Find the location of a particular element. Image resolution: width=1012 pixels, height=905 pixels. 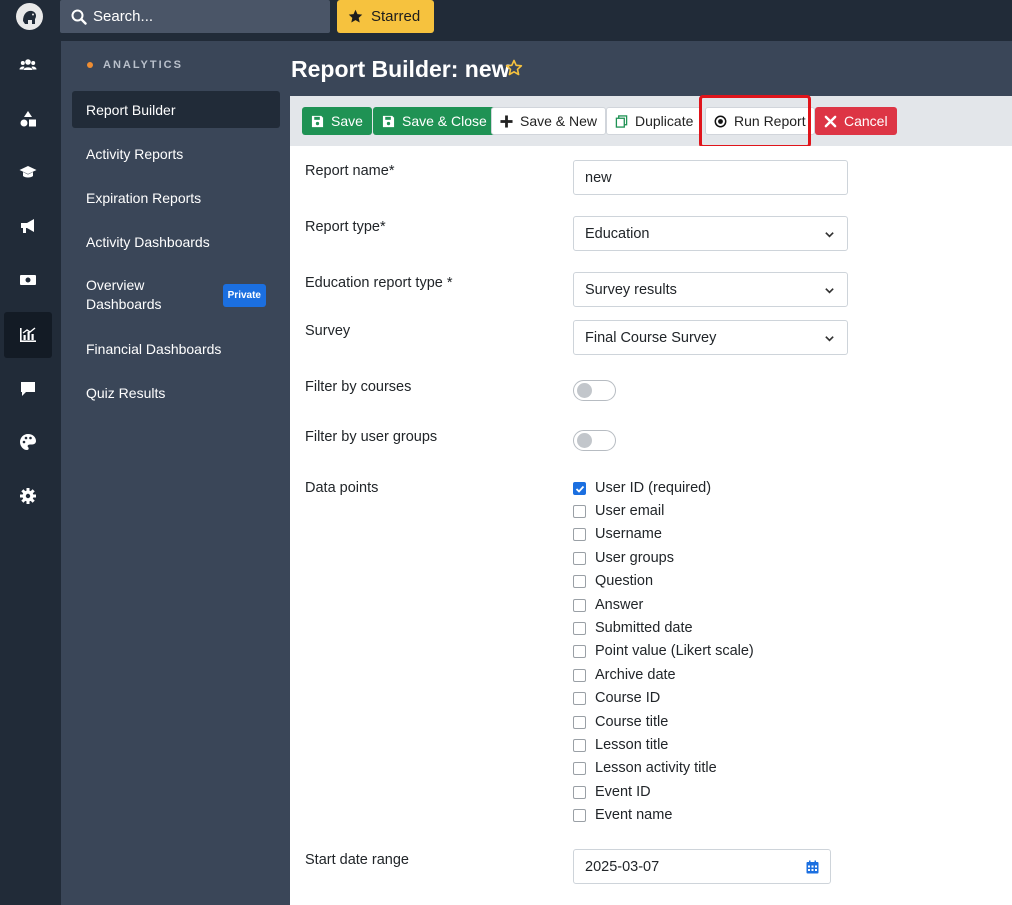

start-date-label: Start date range is located at coordinates (357, 860).